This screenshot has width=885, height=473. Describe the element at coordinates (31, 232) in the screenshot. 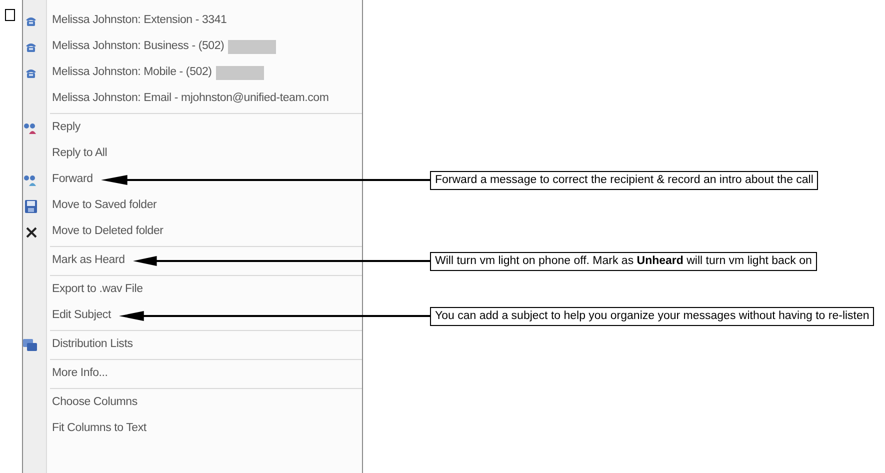

I see `close-icon` at that location.